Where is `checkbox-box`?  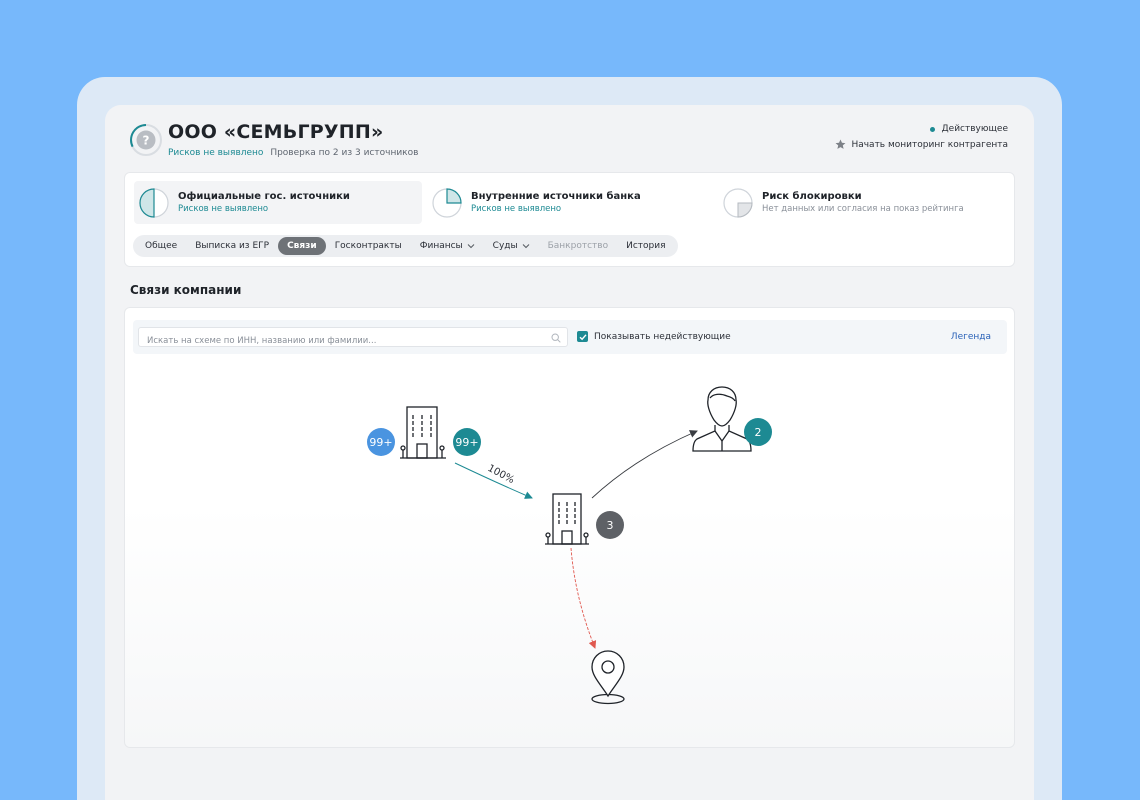 checkbox-box is located at coordinates (582, 336).